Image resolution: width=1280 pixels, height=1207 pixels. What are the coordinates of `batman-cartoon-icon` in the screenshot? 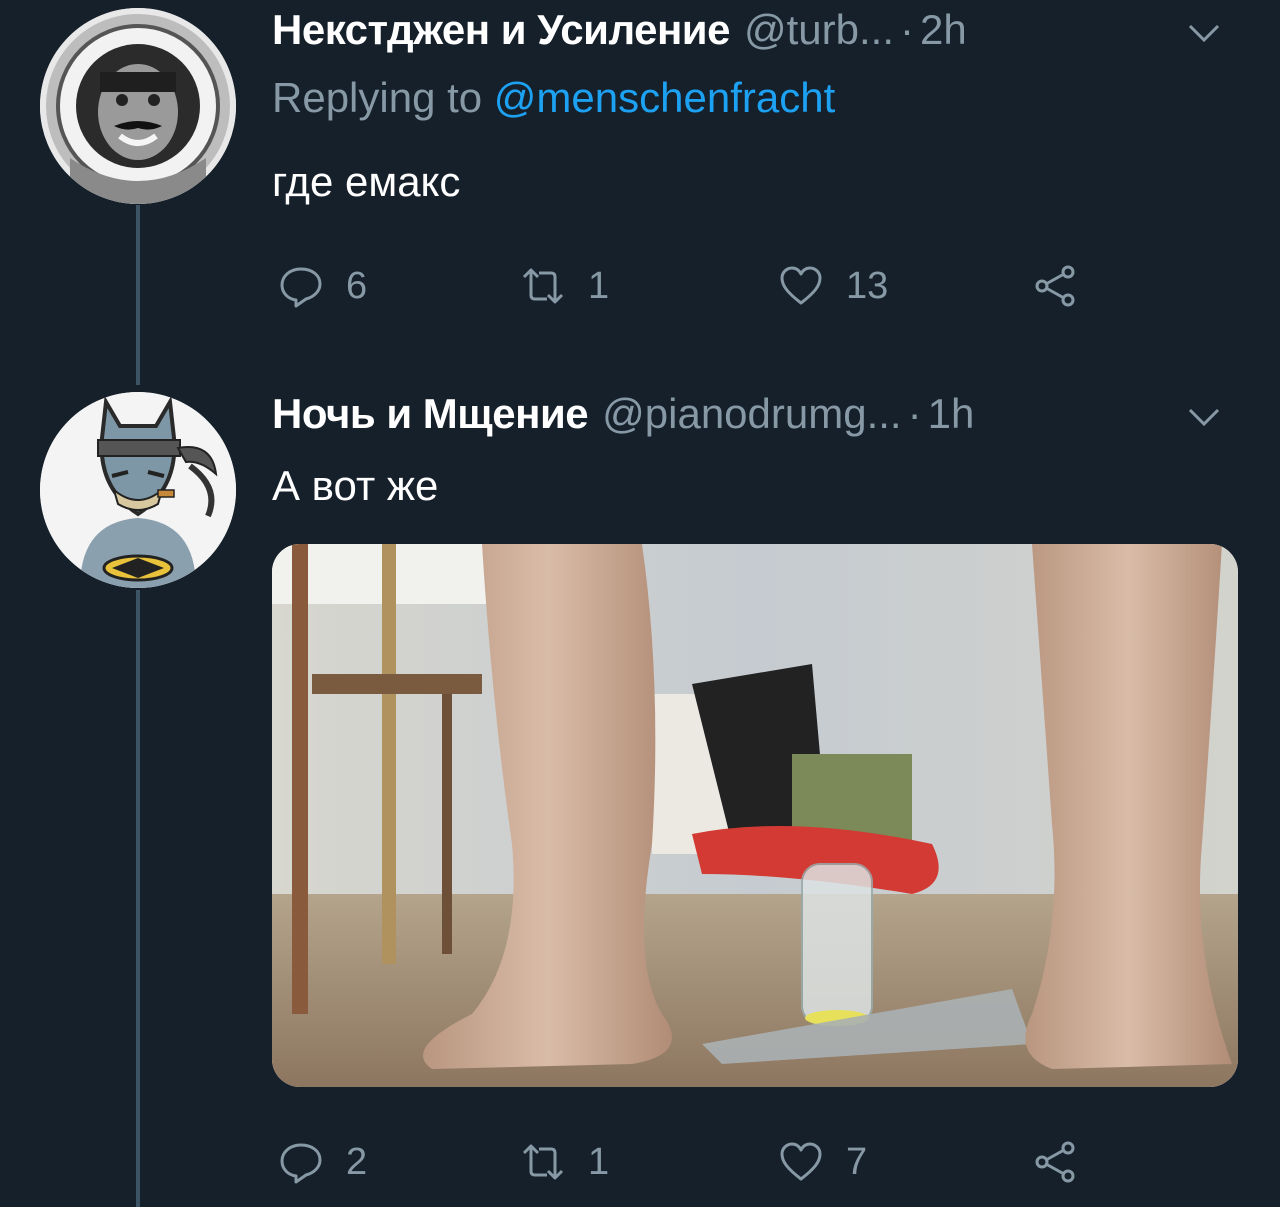 It's located at (138, 490).